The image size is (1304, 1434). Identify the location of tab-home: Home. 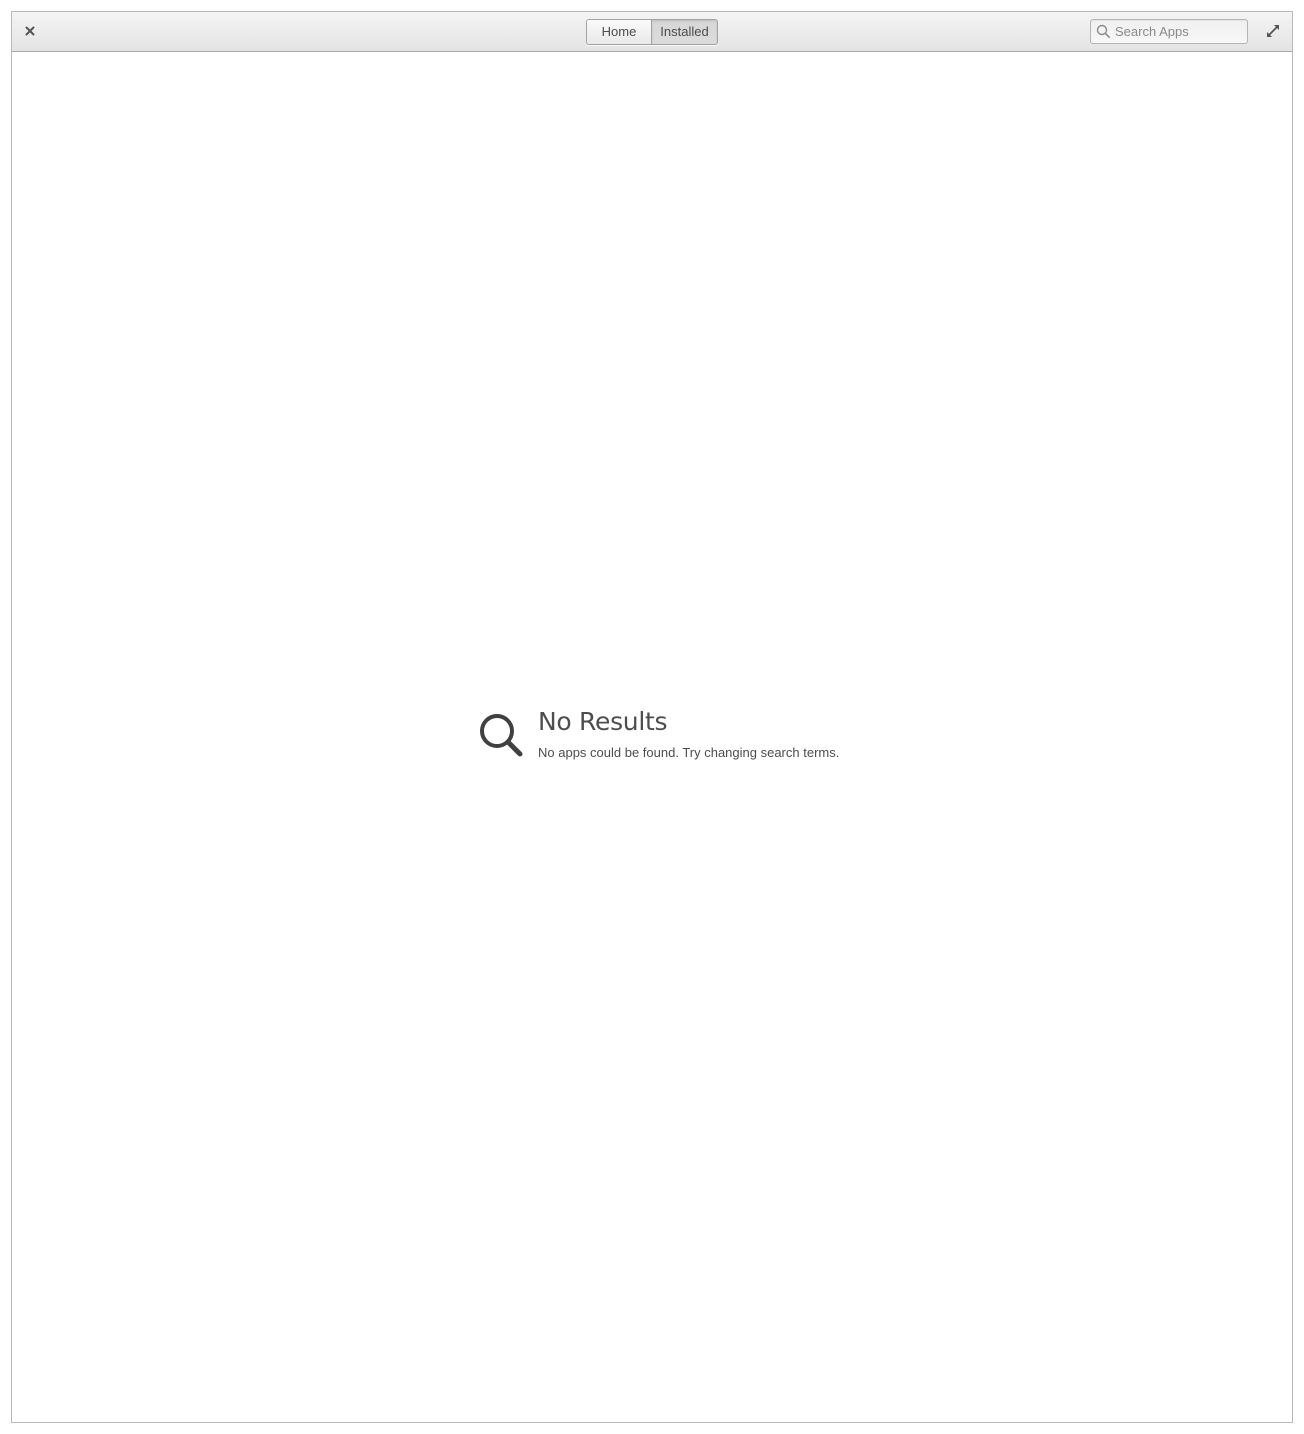
(619, 32).